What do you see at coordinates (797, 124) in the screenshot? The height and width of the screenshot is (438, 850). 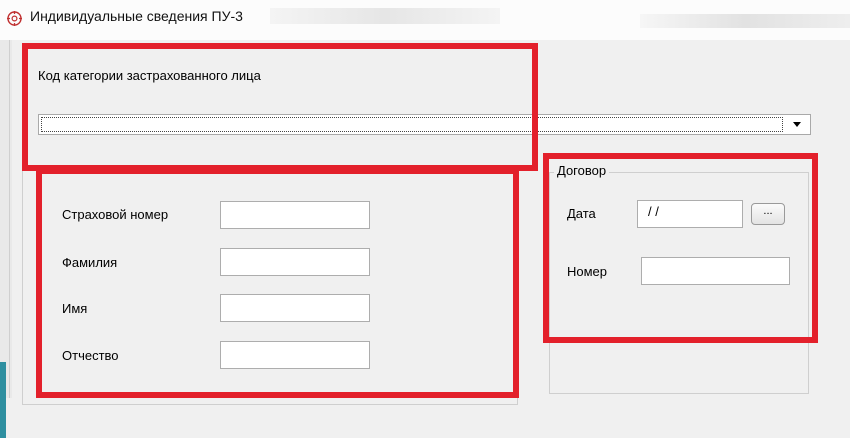 I see `chevron-down-icon` at bounding box center [797, 124].